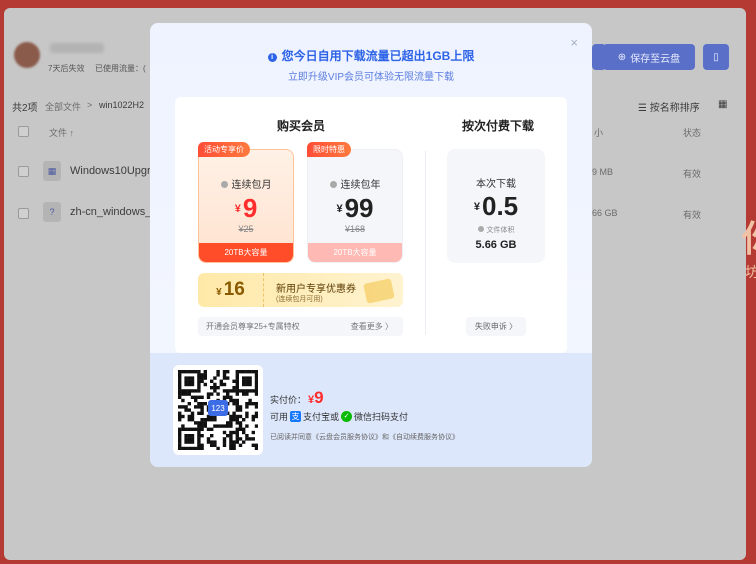  I want to click on traffic-warning: i 您今日自用下载流量已超出1GB上限, so click(371, 55).